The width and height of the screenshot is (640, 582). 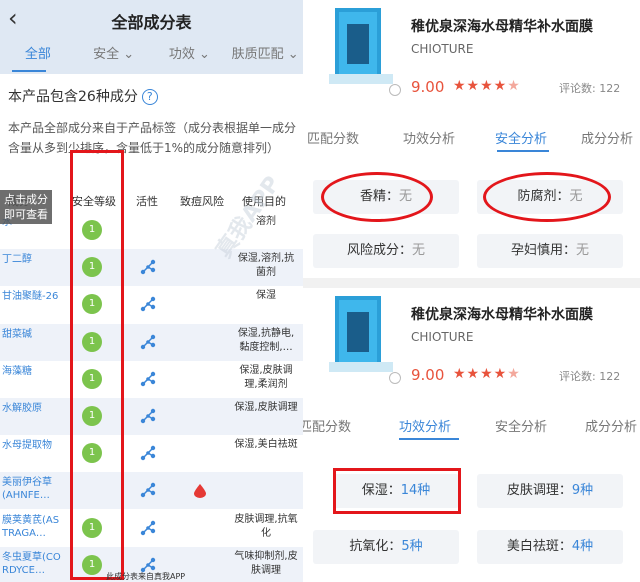 What do you see at coordinates (266, 563) in the screenshot?
I see `usage-purpose: 气味抑制剂,皮肤调理` at bounding box center [266, 563].